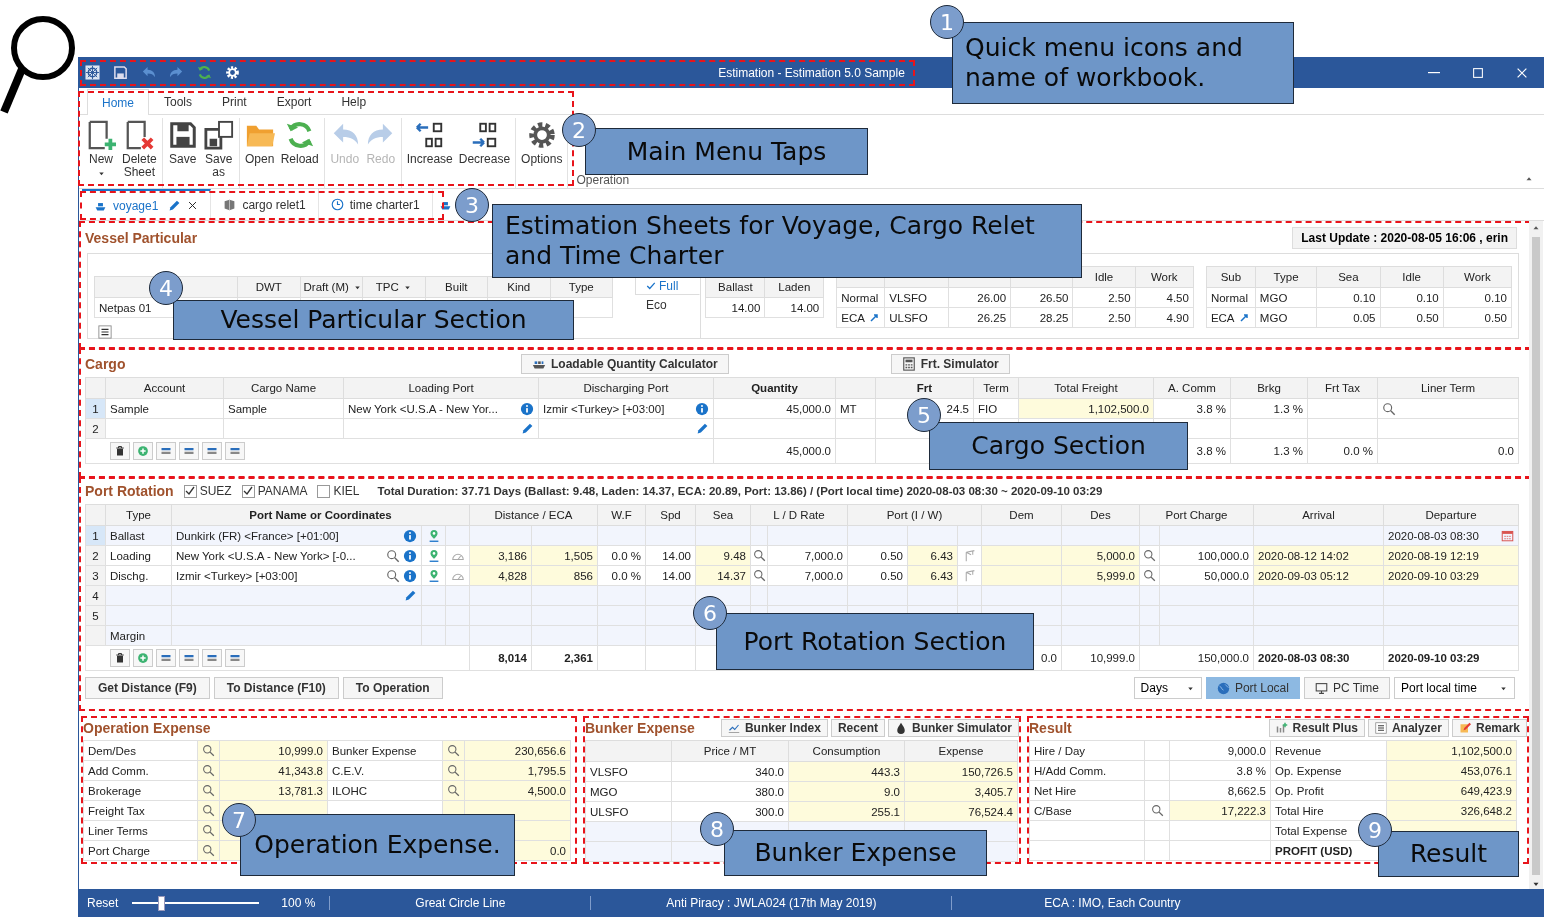  What do you see at coordinates (393, 287) in the screenshot?
I see `column-header: TPC` at bounding box center [393, 287].